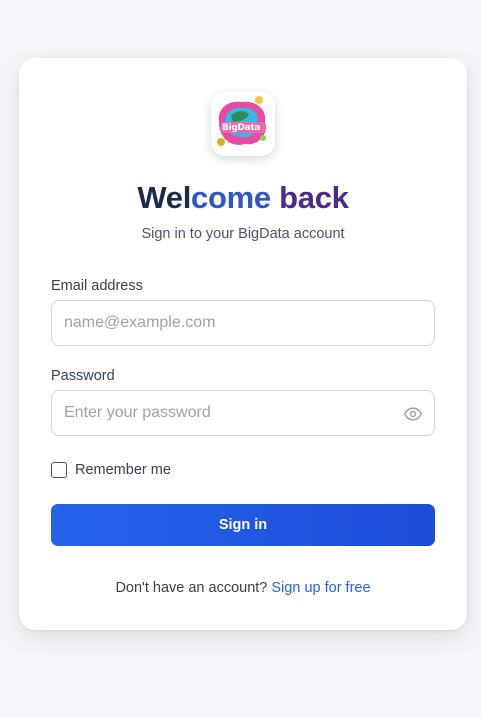 This screenshot has height=717, width=481. I want to click on remember-me-row: Remember me, so click(111, 470).